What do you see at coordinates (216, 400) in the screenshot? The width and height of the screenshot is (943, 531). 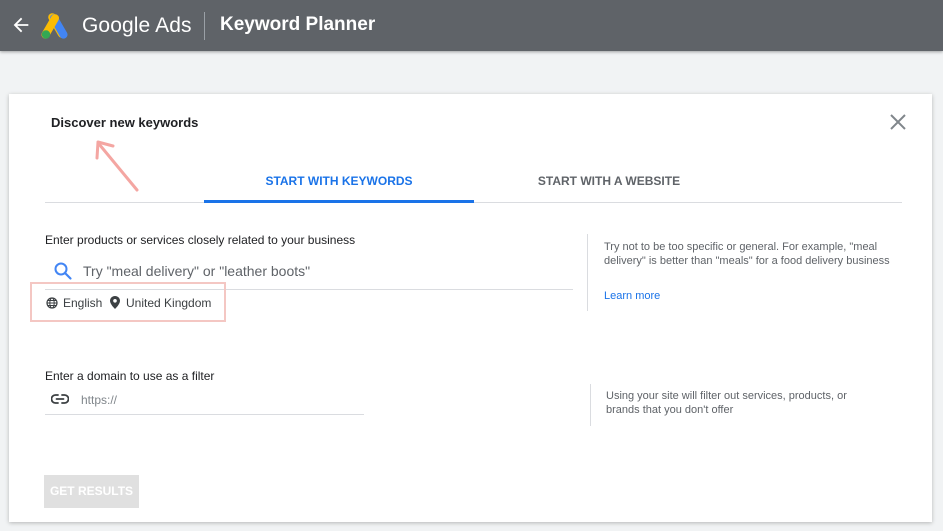 I see `domain-input` at bounding box center [216, 400].